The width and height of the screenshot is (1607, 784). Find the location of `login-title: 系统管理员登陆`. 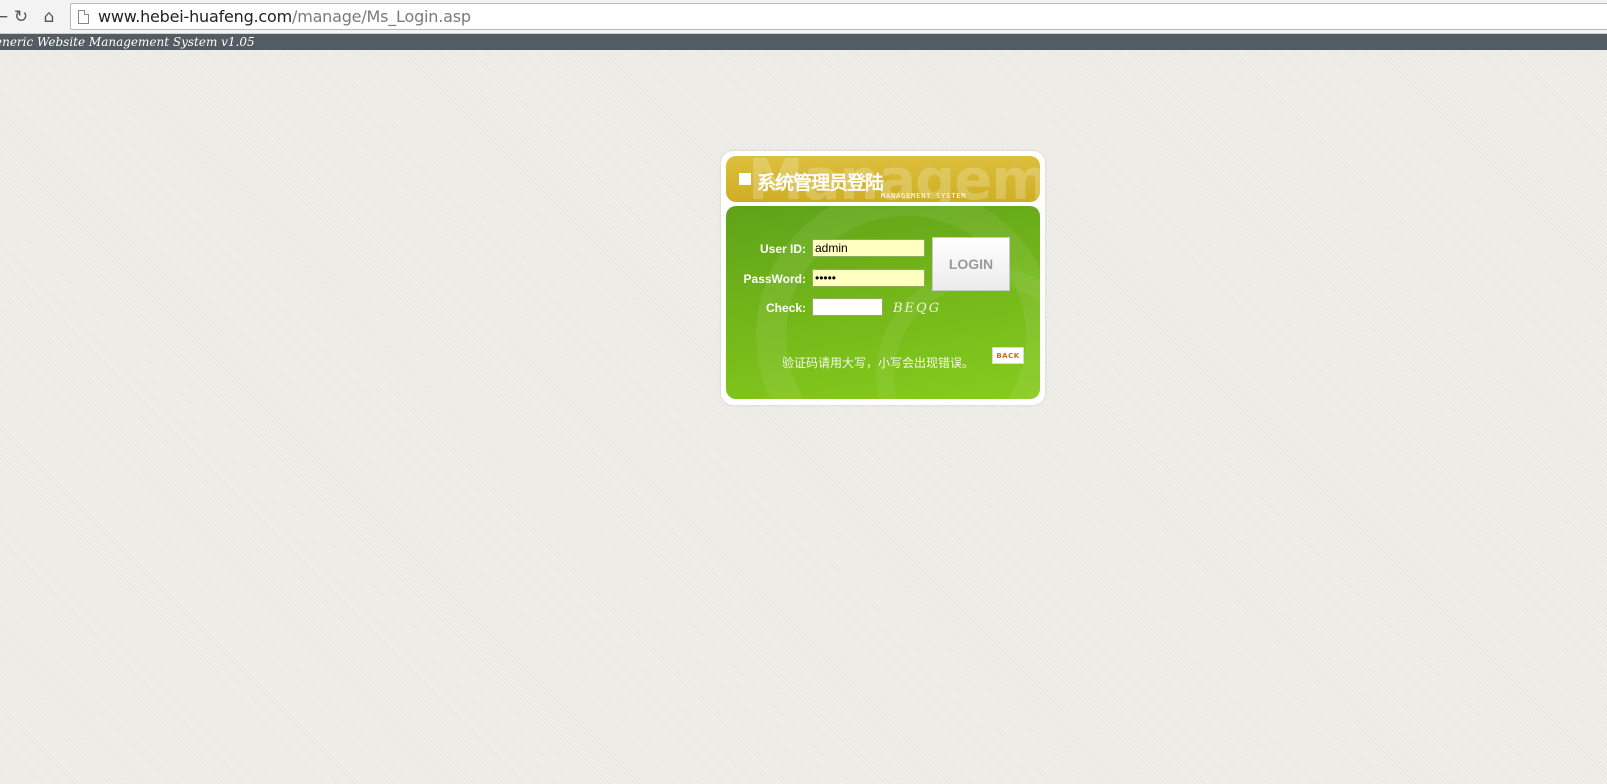

login-title: 系统管理员登陆 is located at coordinates (820, 183).